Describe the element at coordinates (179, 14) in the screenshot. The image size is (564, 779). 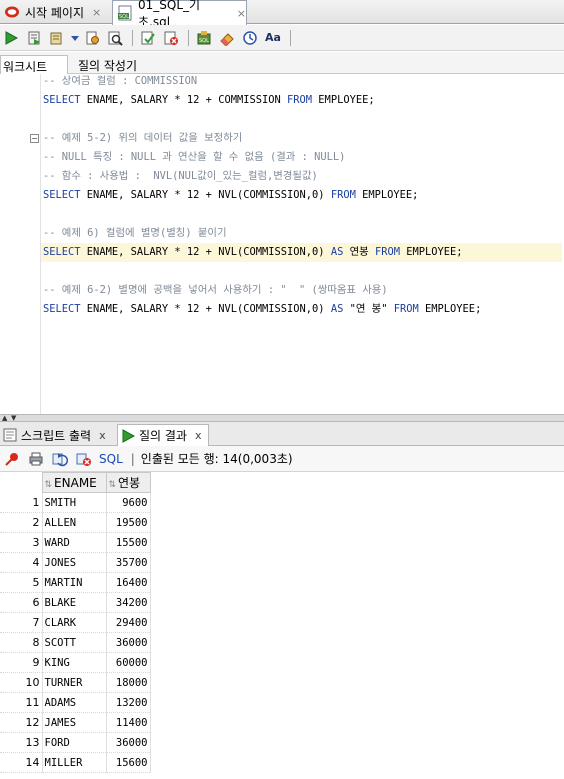
I see `tab-sql-file: SQL 01_SQL_기초.sql ×` at that location.